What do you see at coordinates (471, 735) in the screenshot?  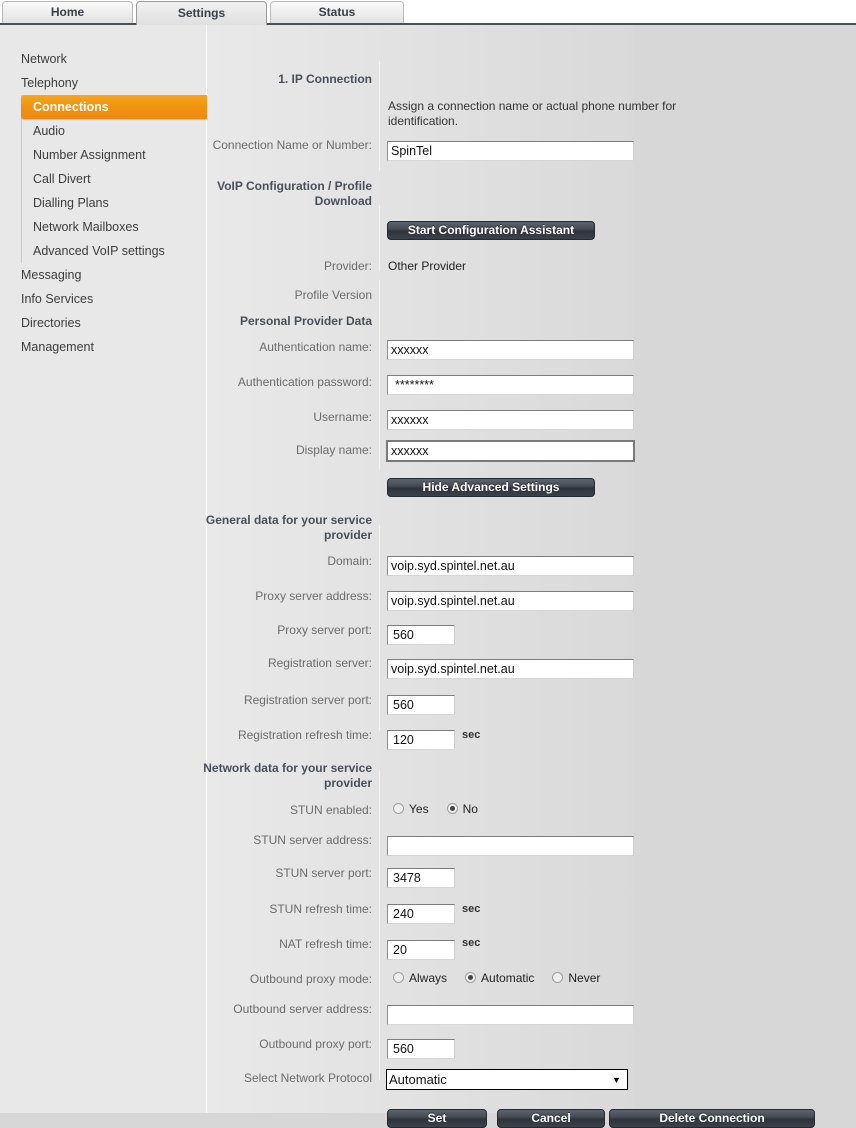 I see `unit-registration-refresh: sec` at bounding box center [471, 735].